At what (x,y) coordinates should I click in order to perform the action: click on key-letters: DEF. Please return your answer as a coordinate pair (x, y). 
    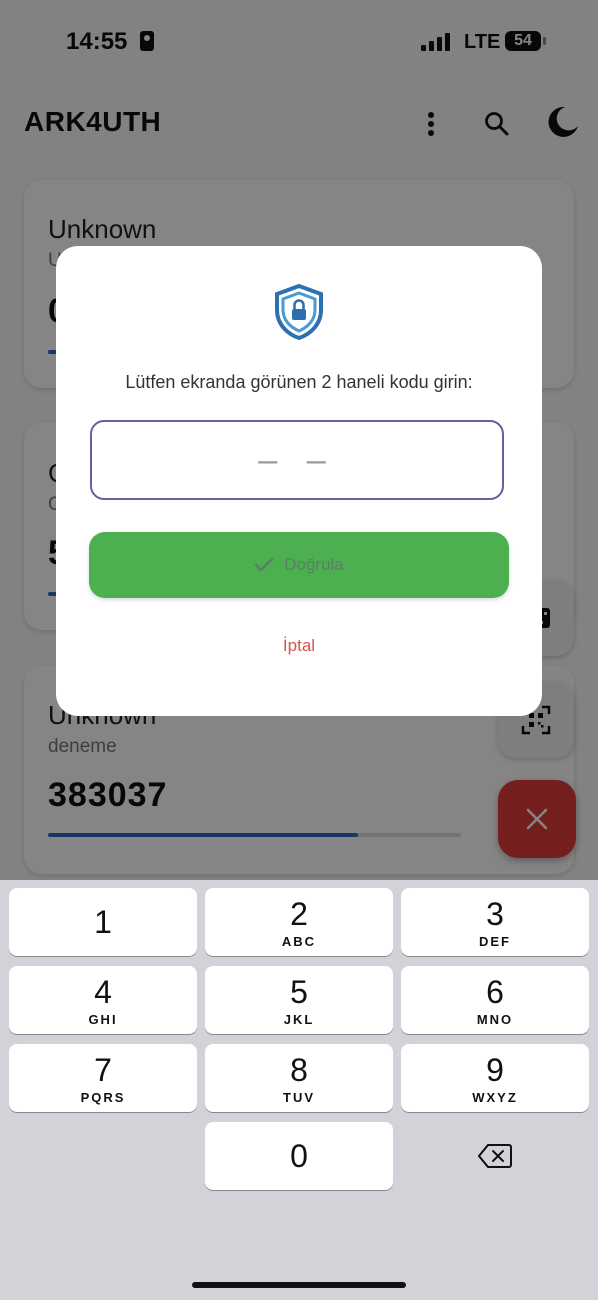
    Looking at the image, I should click on (495, 941).